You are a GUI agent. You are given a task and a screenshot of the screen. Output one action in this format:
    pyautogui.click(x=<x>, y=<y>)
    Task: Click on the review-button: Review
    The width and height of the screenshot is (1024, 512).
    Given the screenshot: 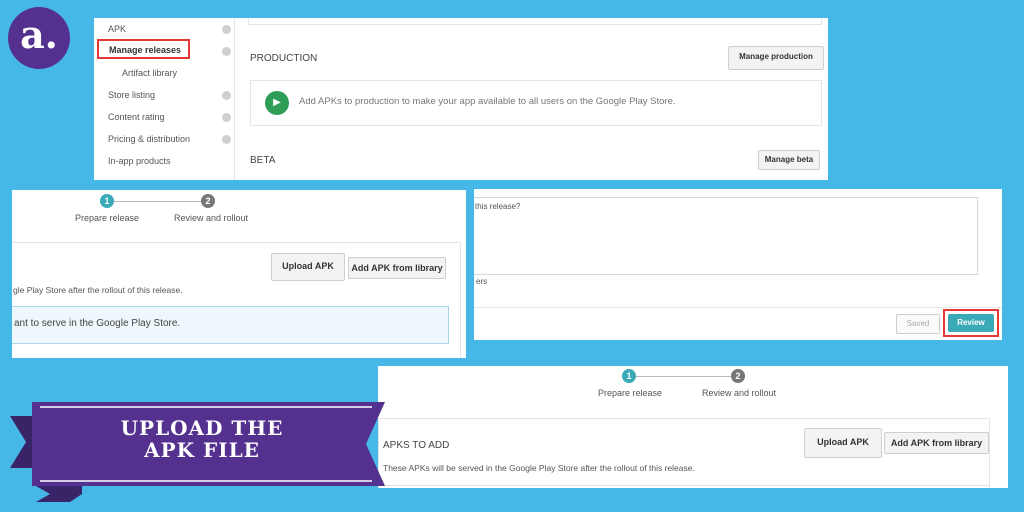 What is the action you would take?
    pyautogui.click(x=971, y=323)
    